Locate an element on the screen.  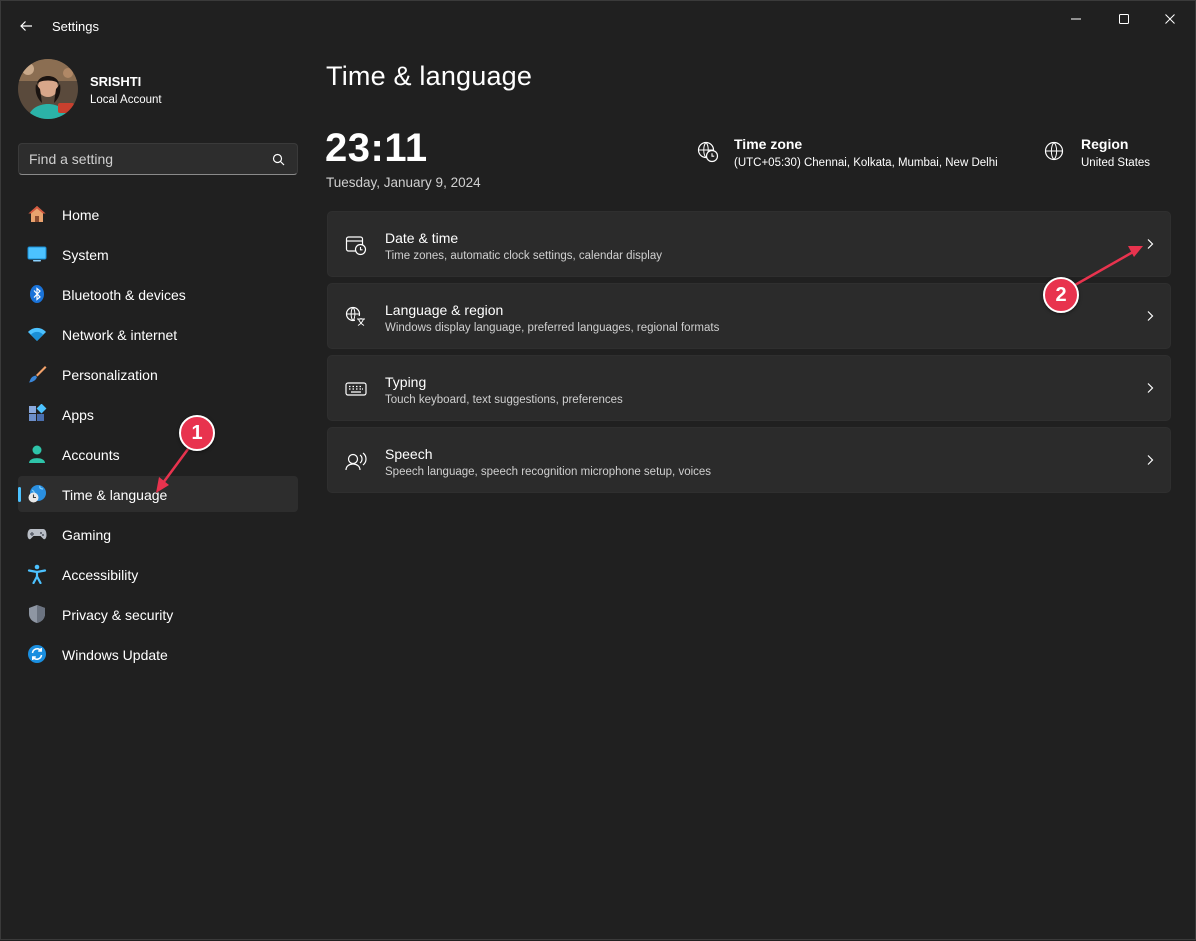
shield-icon is located at coordinates (37, 614).